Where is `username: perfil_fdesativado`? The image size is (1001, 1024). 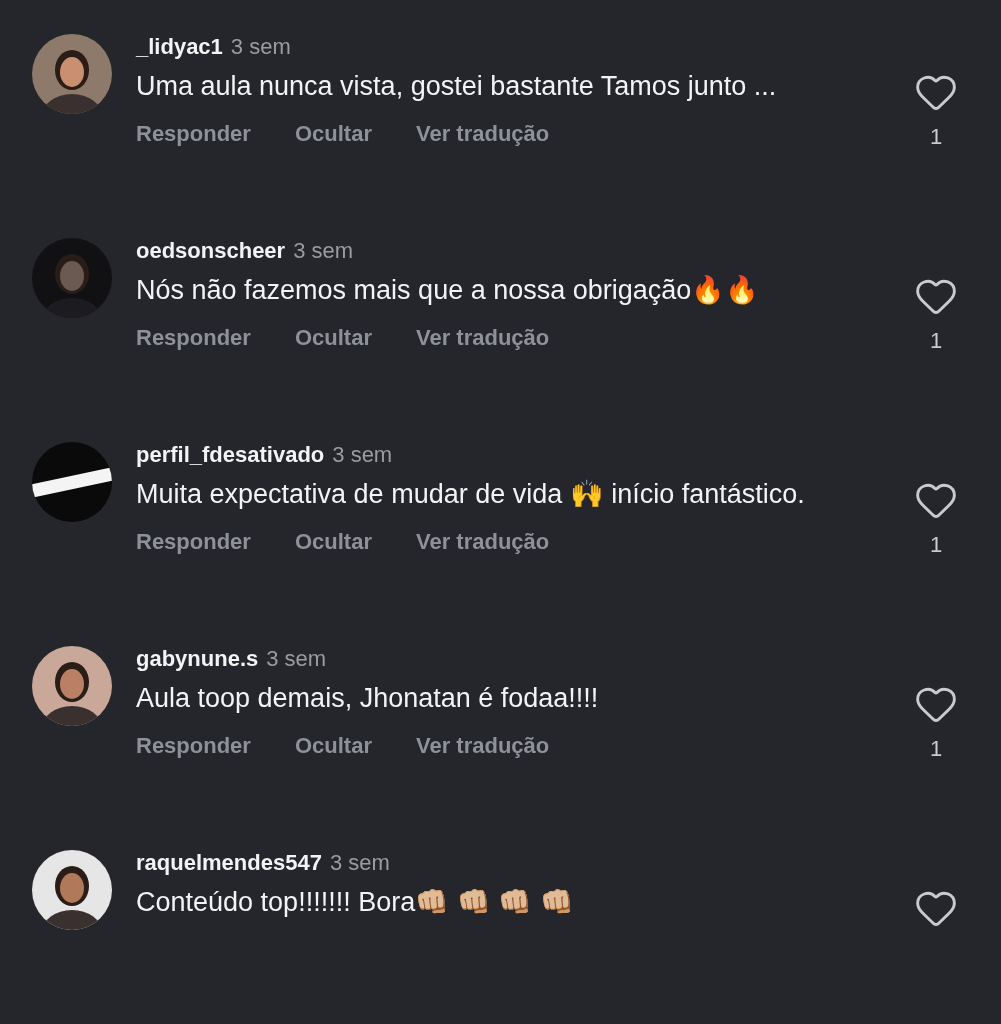
username: perfil_fdesativado is located at coordinates (230, 455).